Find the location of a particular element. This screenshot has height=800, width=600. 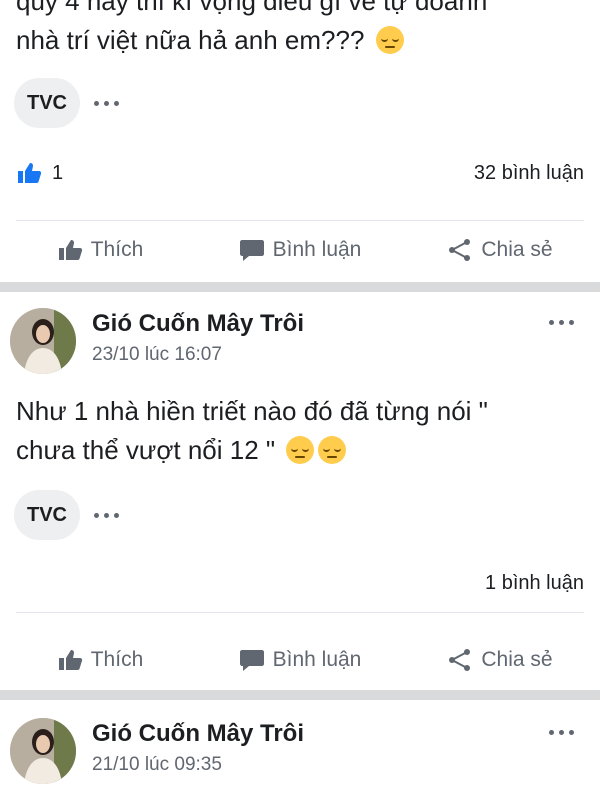

post-1-text-line2-wrap: nhà trí việt nữa hả anh em??? is located at coordinates (300, 40).